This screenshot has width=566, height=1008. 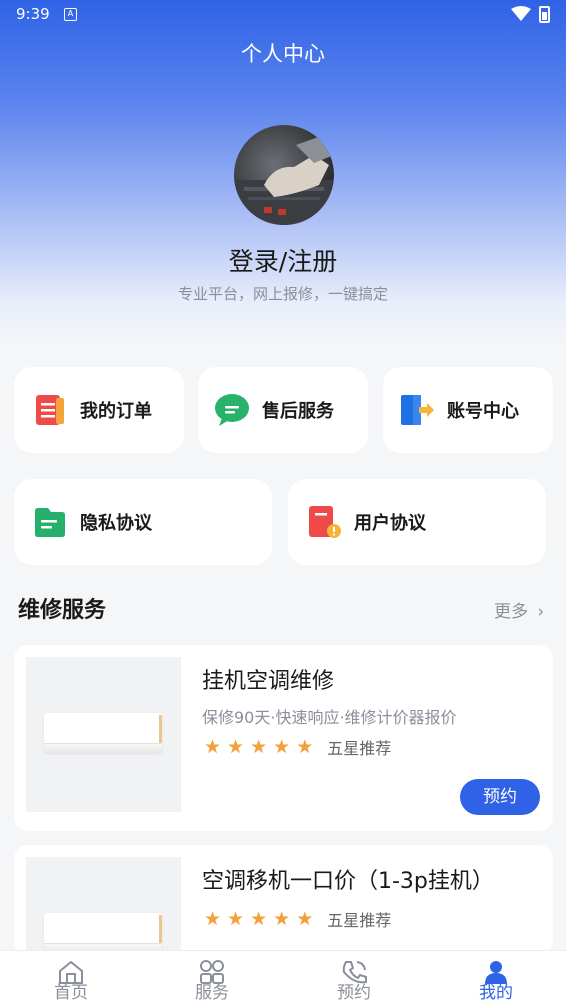 What do you see at coordinates (329, 717) in the screenshot?
I see `service-description: 保修90天·快速响应·维修计价器报价` at bounding box center [329, 717].